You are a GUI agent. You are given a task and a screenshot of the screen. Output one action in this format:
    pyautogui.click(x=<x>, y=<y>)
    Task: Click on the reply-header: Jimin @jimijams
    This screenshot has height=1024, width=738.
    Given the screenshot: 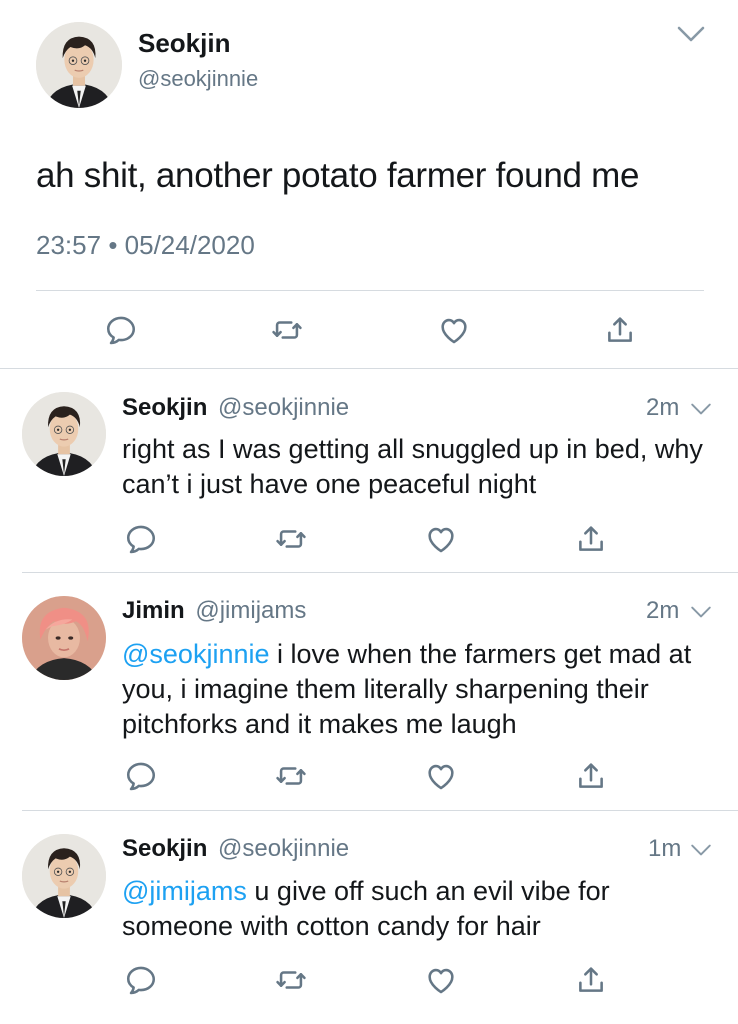 What is the action you would take?
    pyautogui.click(x=214, y=611)
    